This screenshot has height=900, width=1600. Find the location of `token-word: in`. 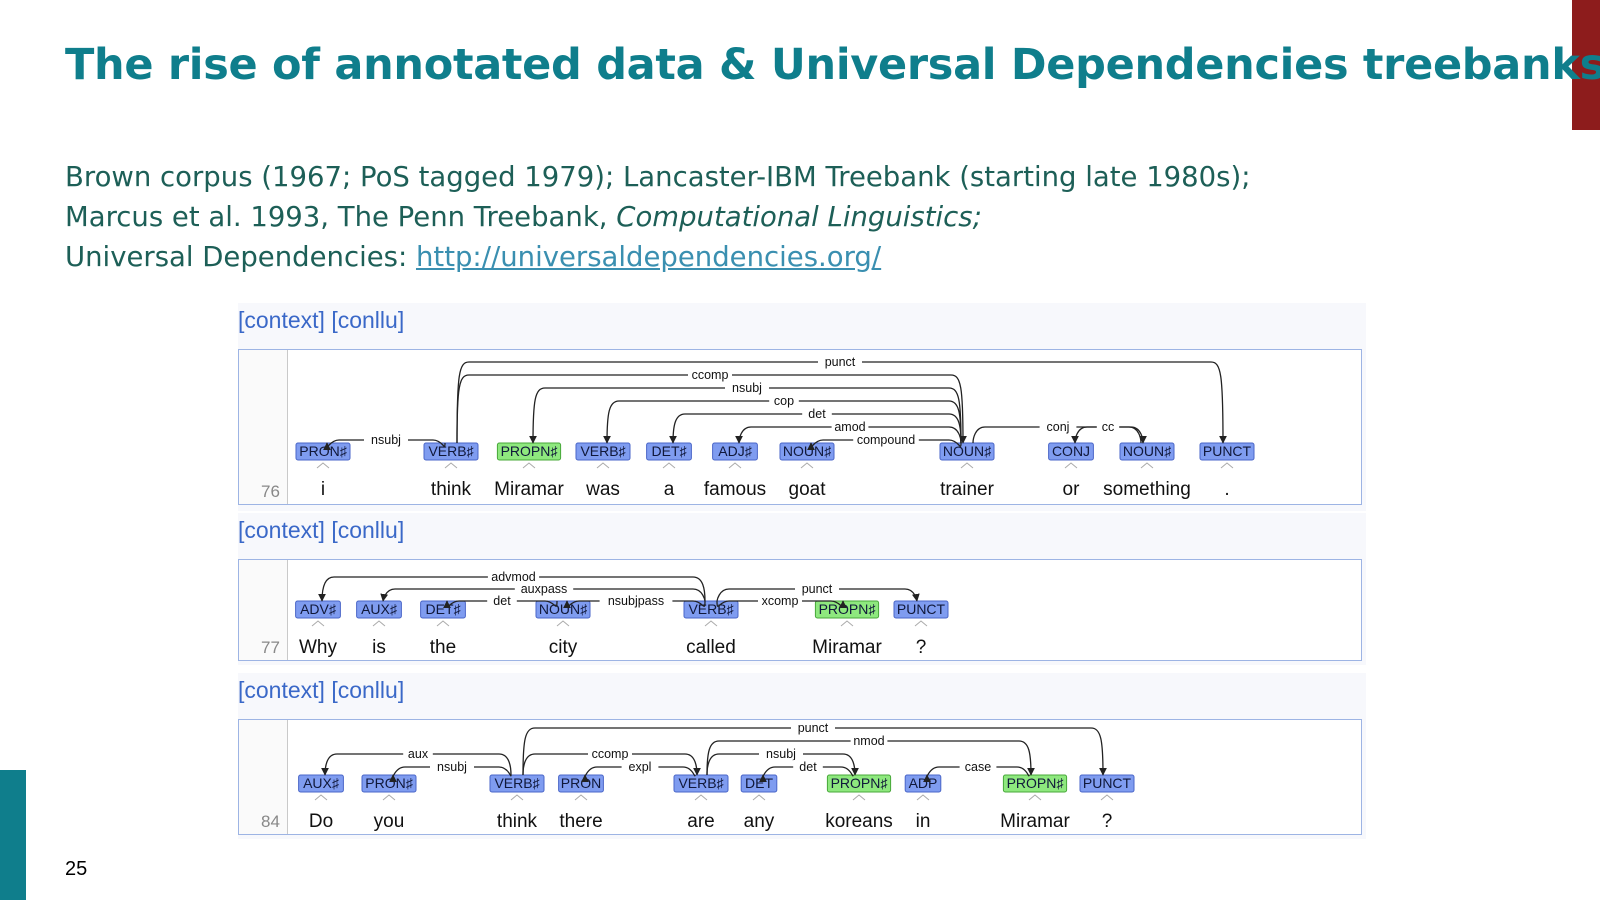

token-word: in is located at coordinates (923, 821).